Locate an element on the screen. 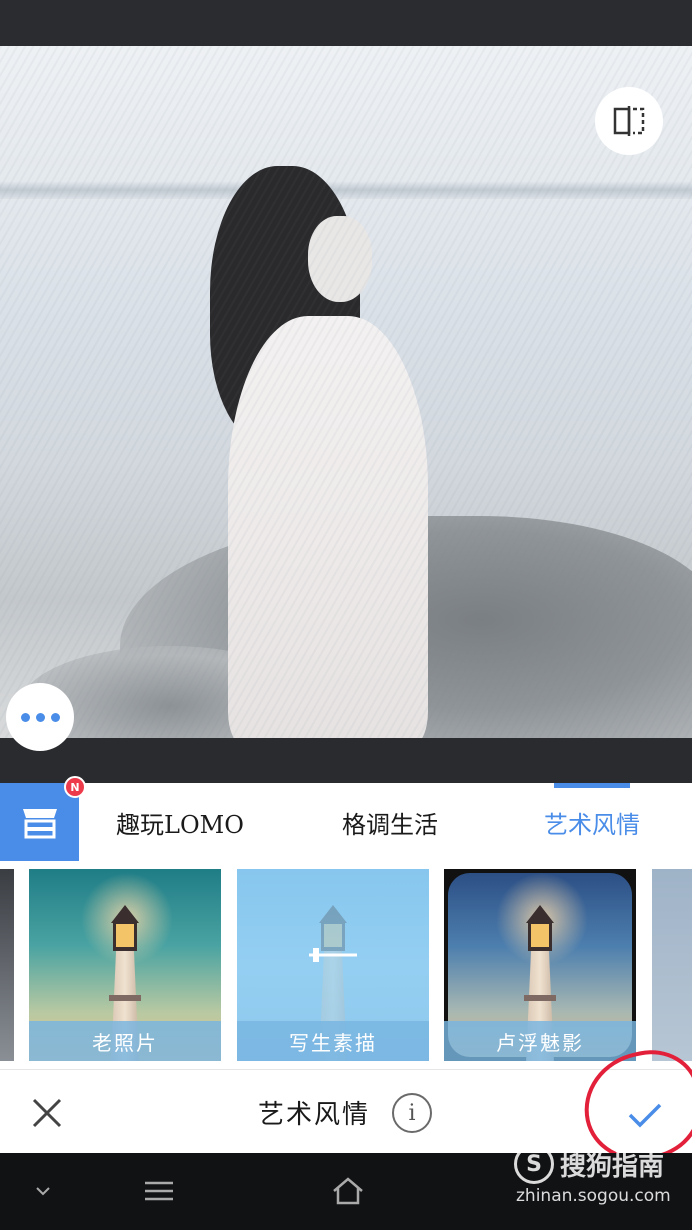 The image size is (692, 1230). nav-back-button is located at coordinates (43, 1191).